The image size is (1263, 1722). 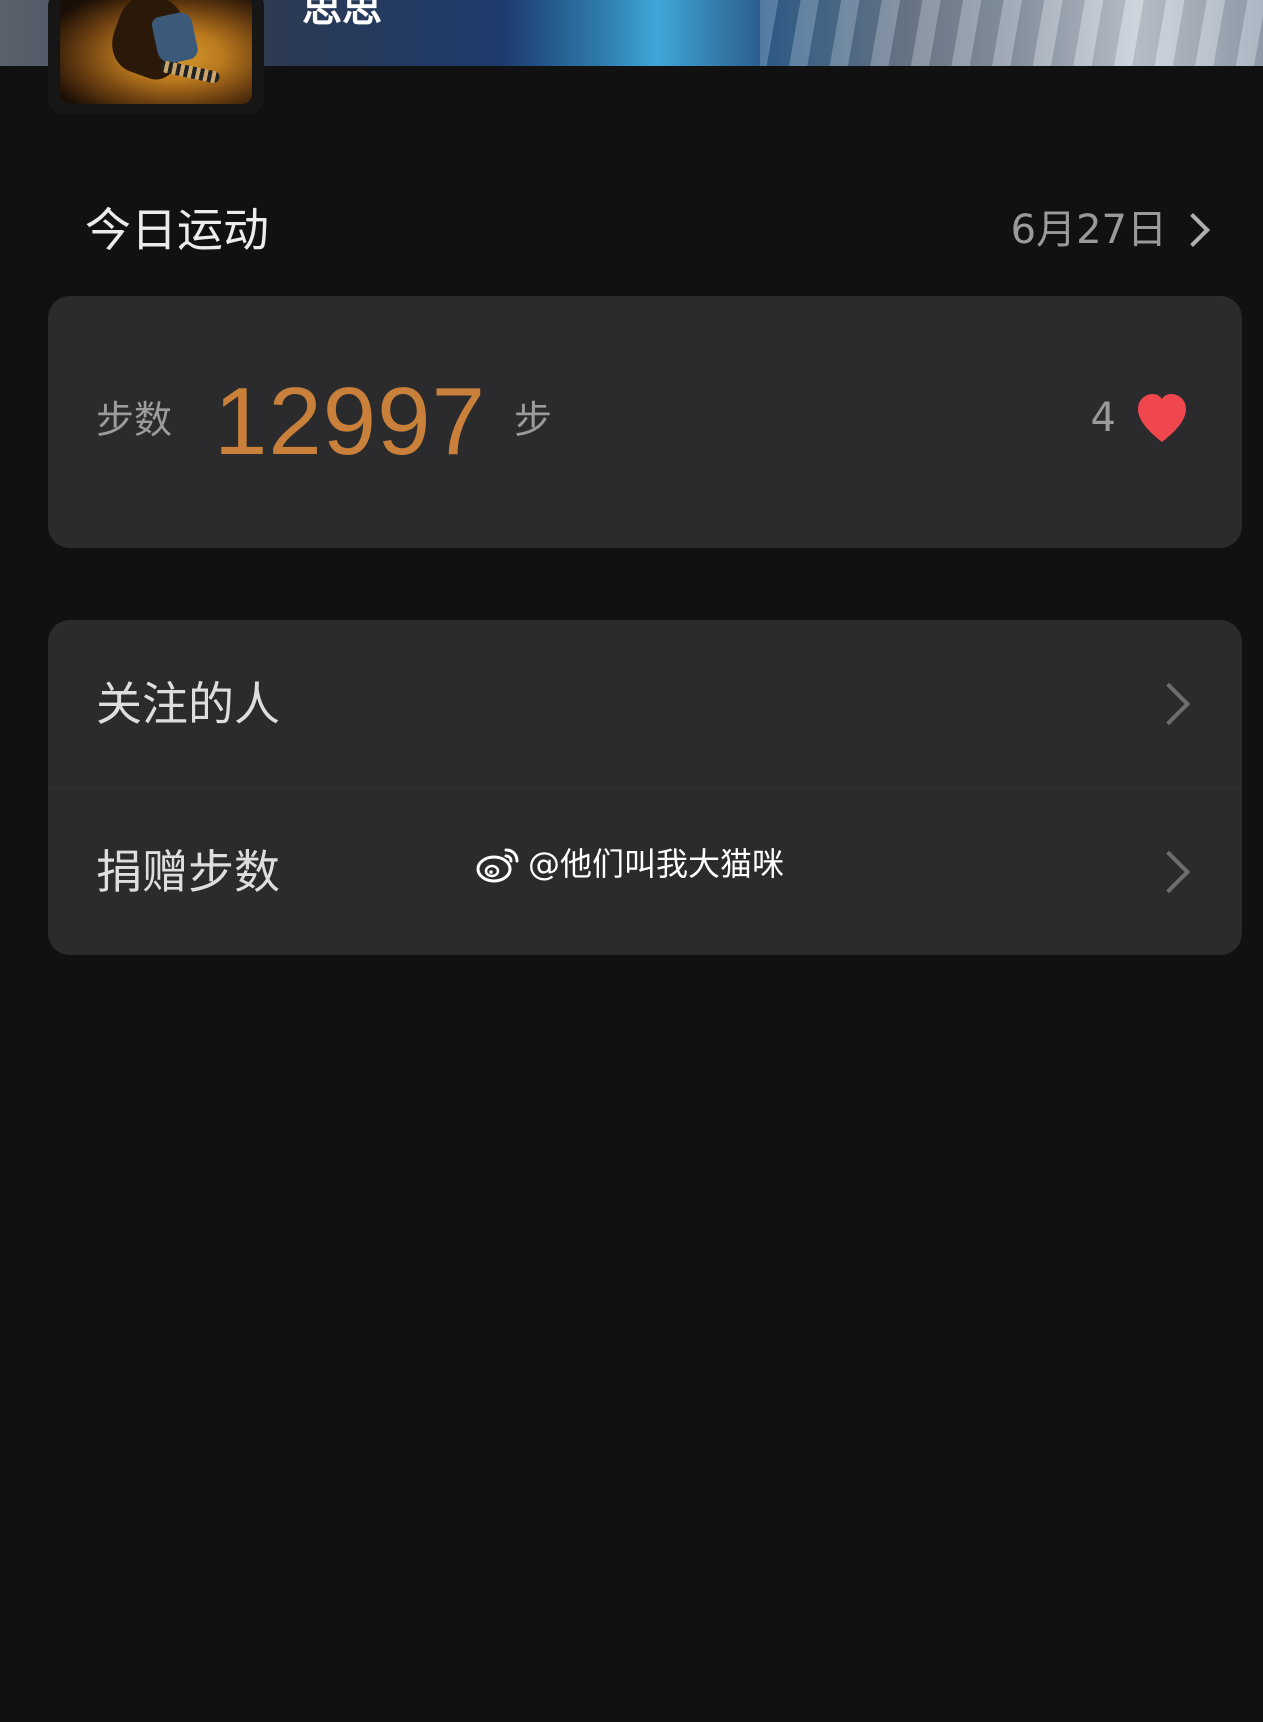 What do you see at coordinates (645, 703) in the screenshot?
I see `menu-item-following: 关注的人` at bounding box center [645, 703].